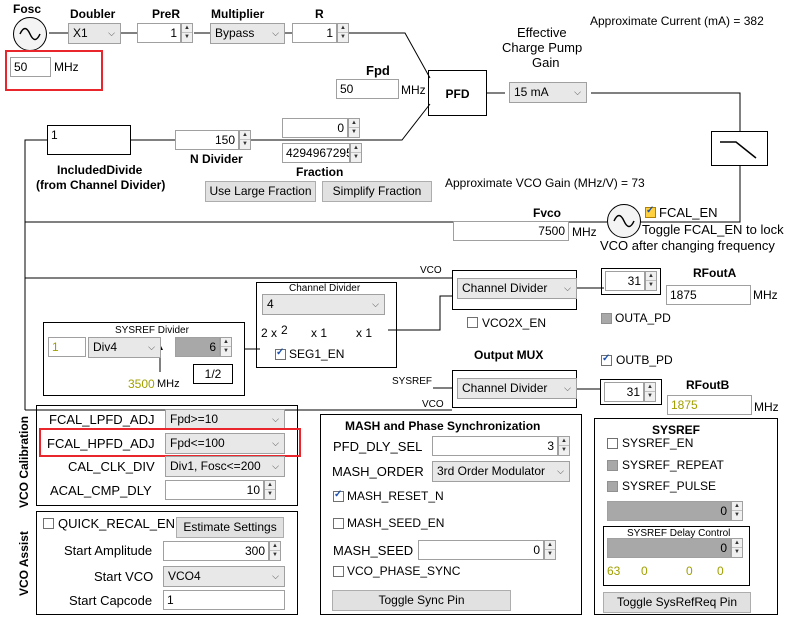 The image size is (795, 619). What do you see at coordinates (625, 281) in the screenshot?
I see `outa-pwr-input: 31` at bounding box center [625, 281].